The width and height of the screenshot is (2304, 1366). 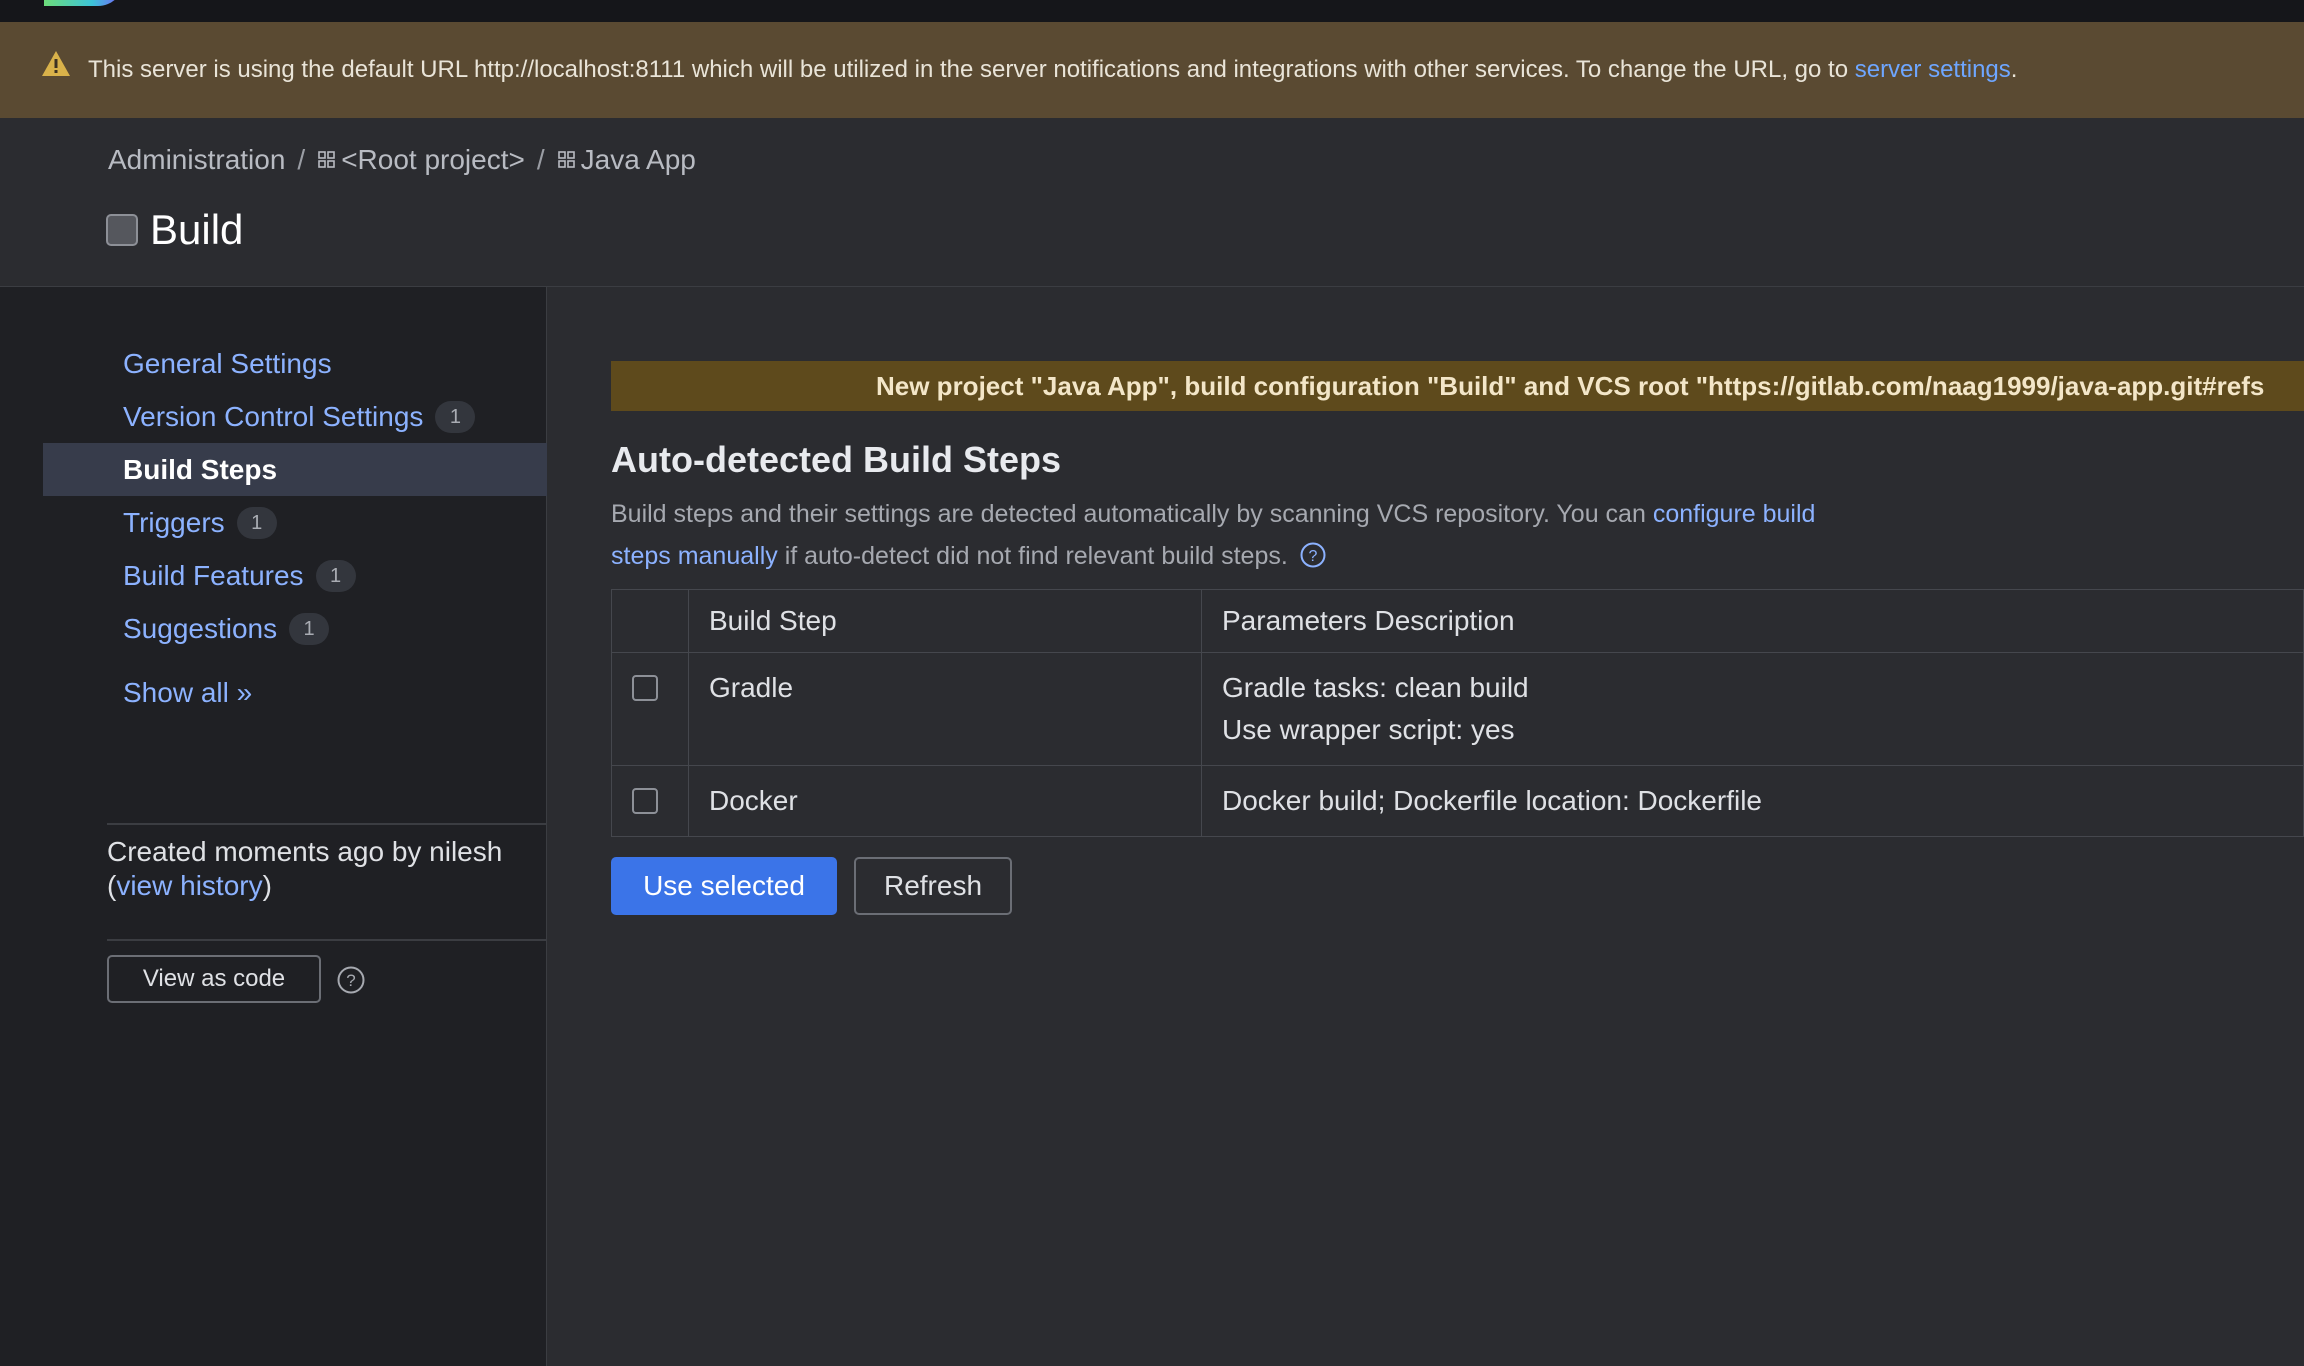 I want to click on page-title: Build, so click(x=197, y=229).